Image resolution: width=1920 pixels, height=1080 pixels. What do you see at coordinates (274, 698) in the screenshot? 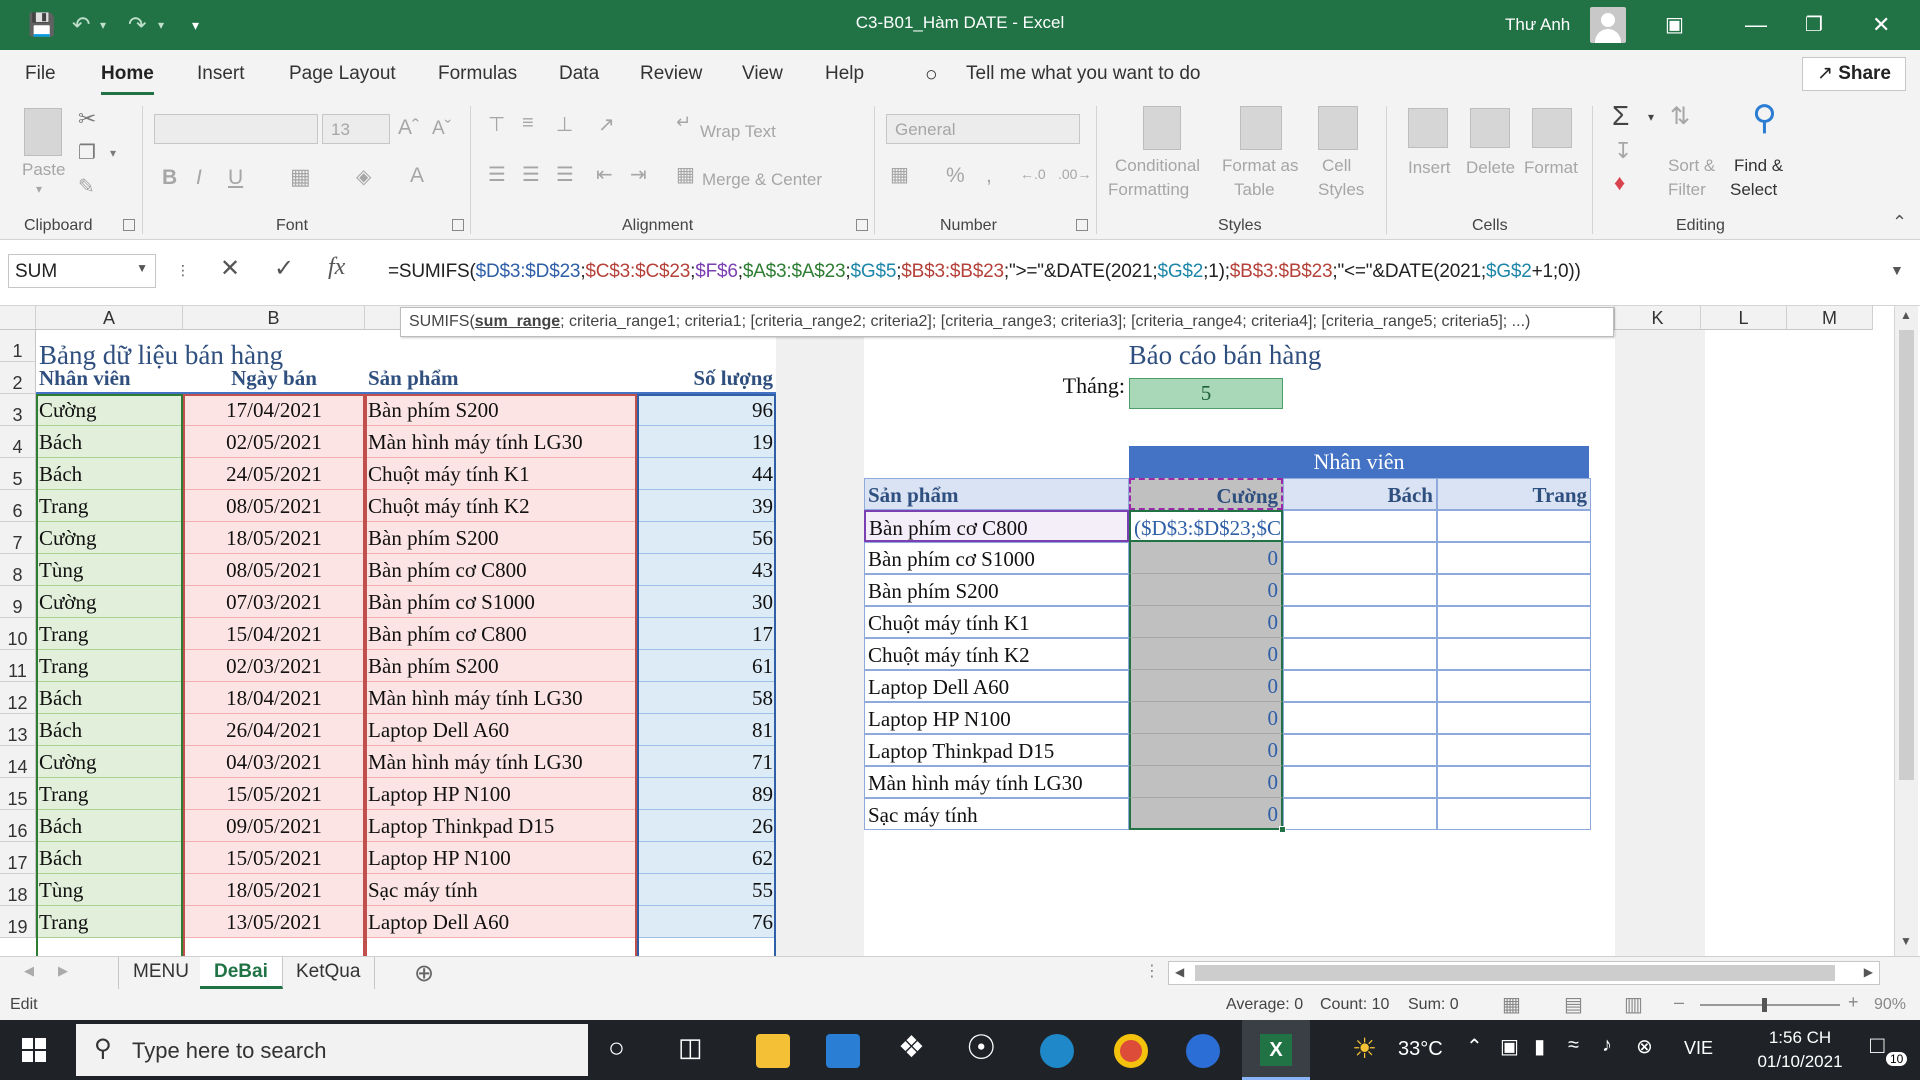
I see `cell-date: 18/04/2021` at bounding box center [274, 698].